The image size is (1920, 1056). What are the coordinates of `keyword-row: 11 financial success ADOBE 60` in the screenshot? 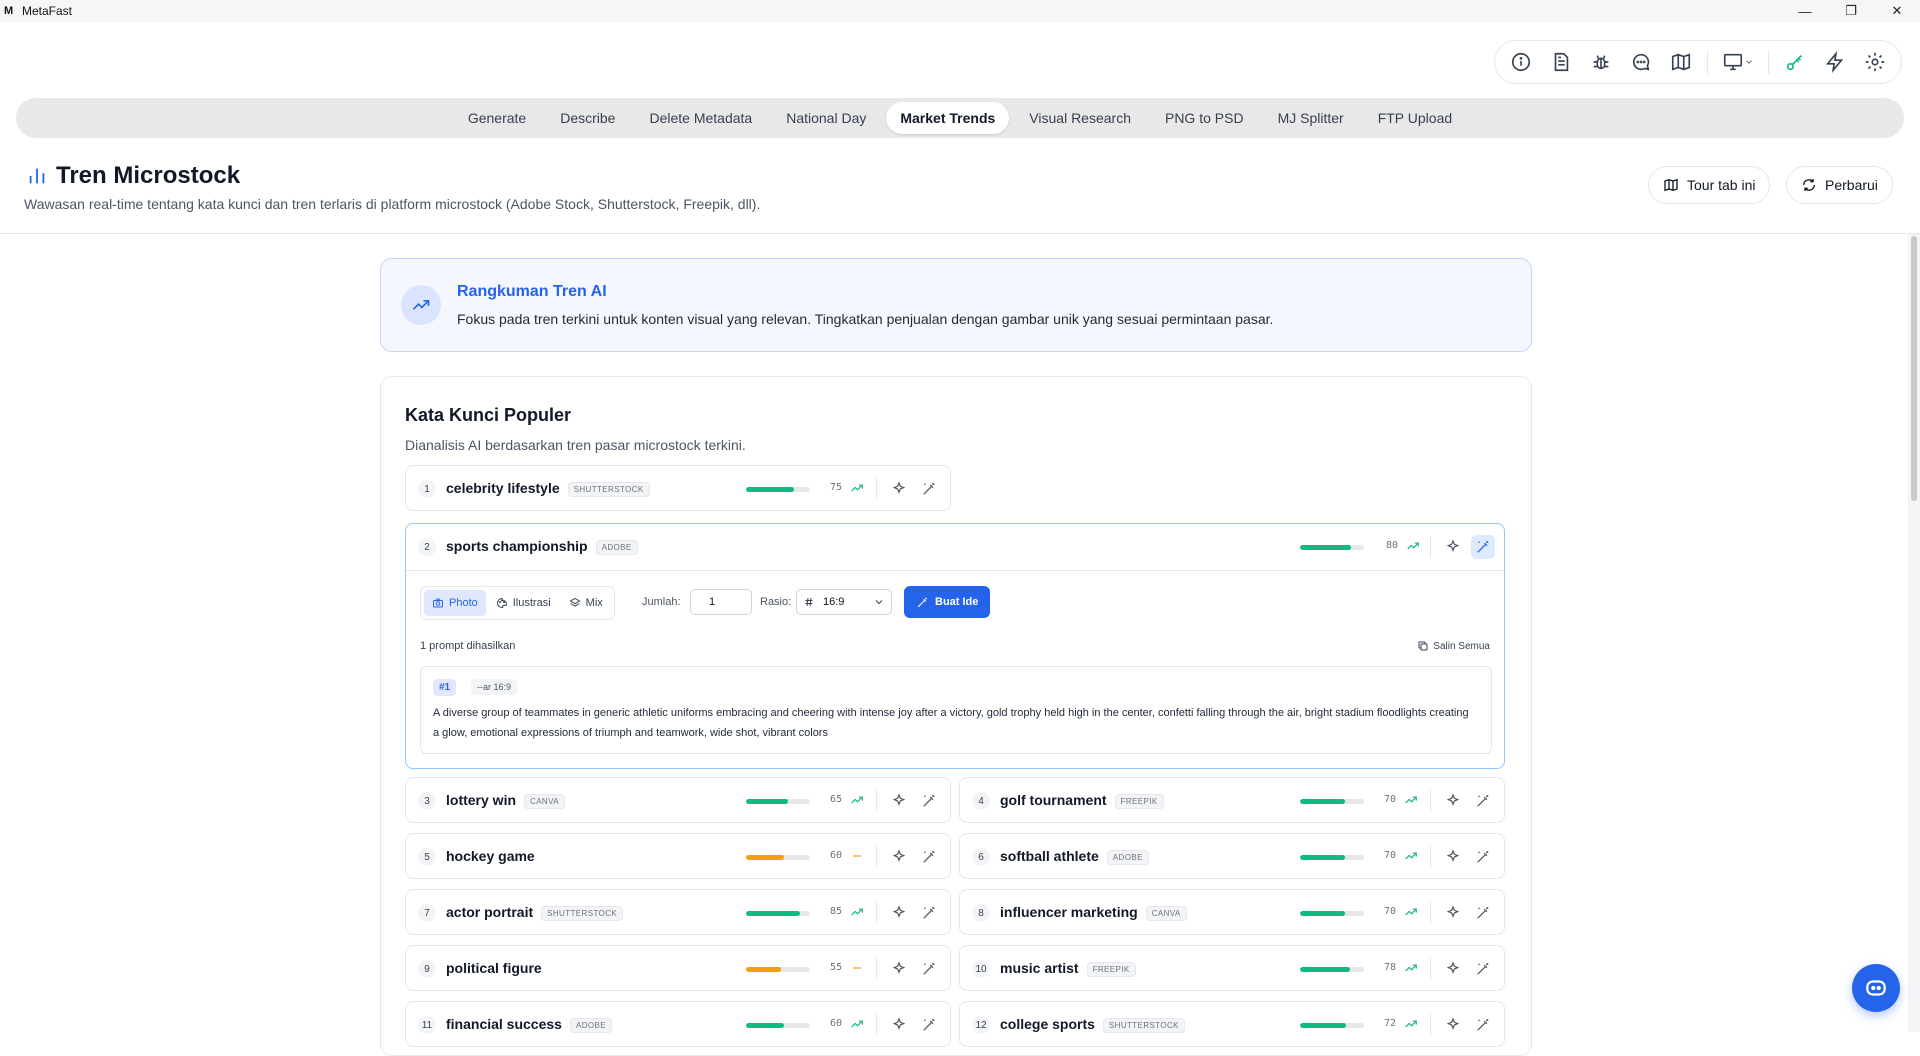 It's located at (678, 1024).